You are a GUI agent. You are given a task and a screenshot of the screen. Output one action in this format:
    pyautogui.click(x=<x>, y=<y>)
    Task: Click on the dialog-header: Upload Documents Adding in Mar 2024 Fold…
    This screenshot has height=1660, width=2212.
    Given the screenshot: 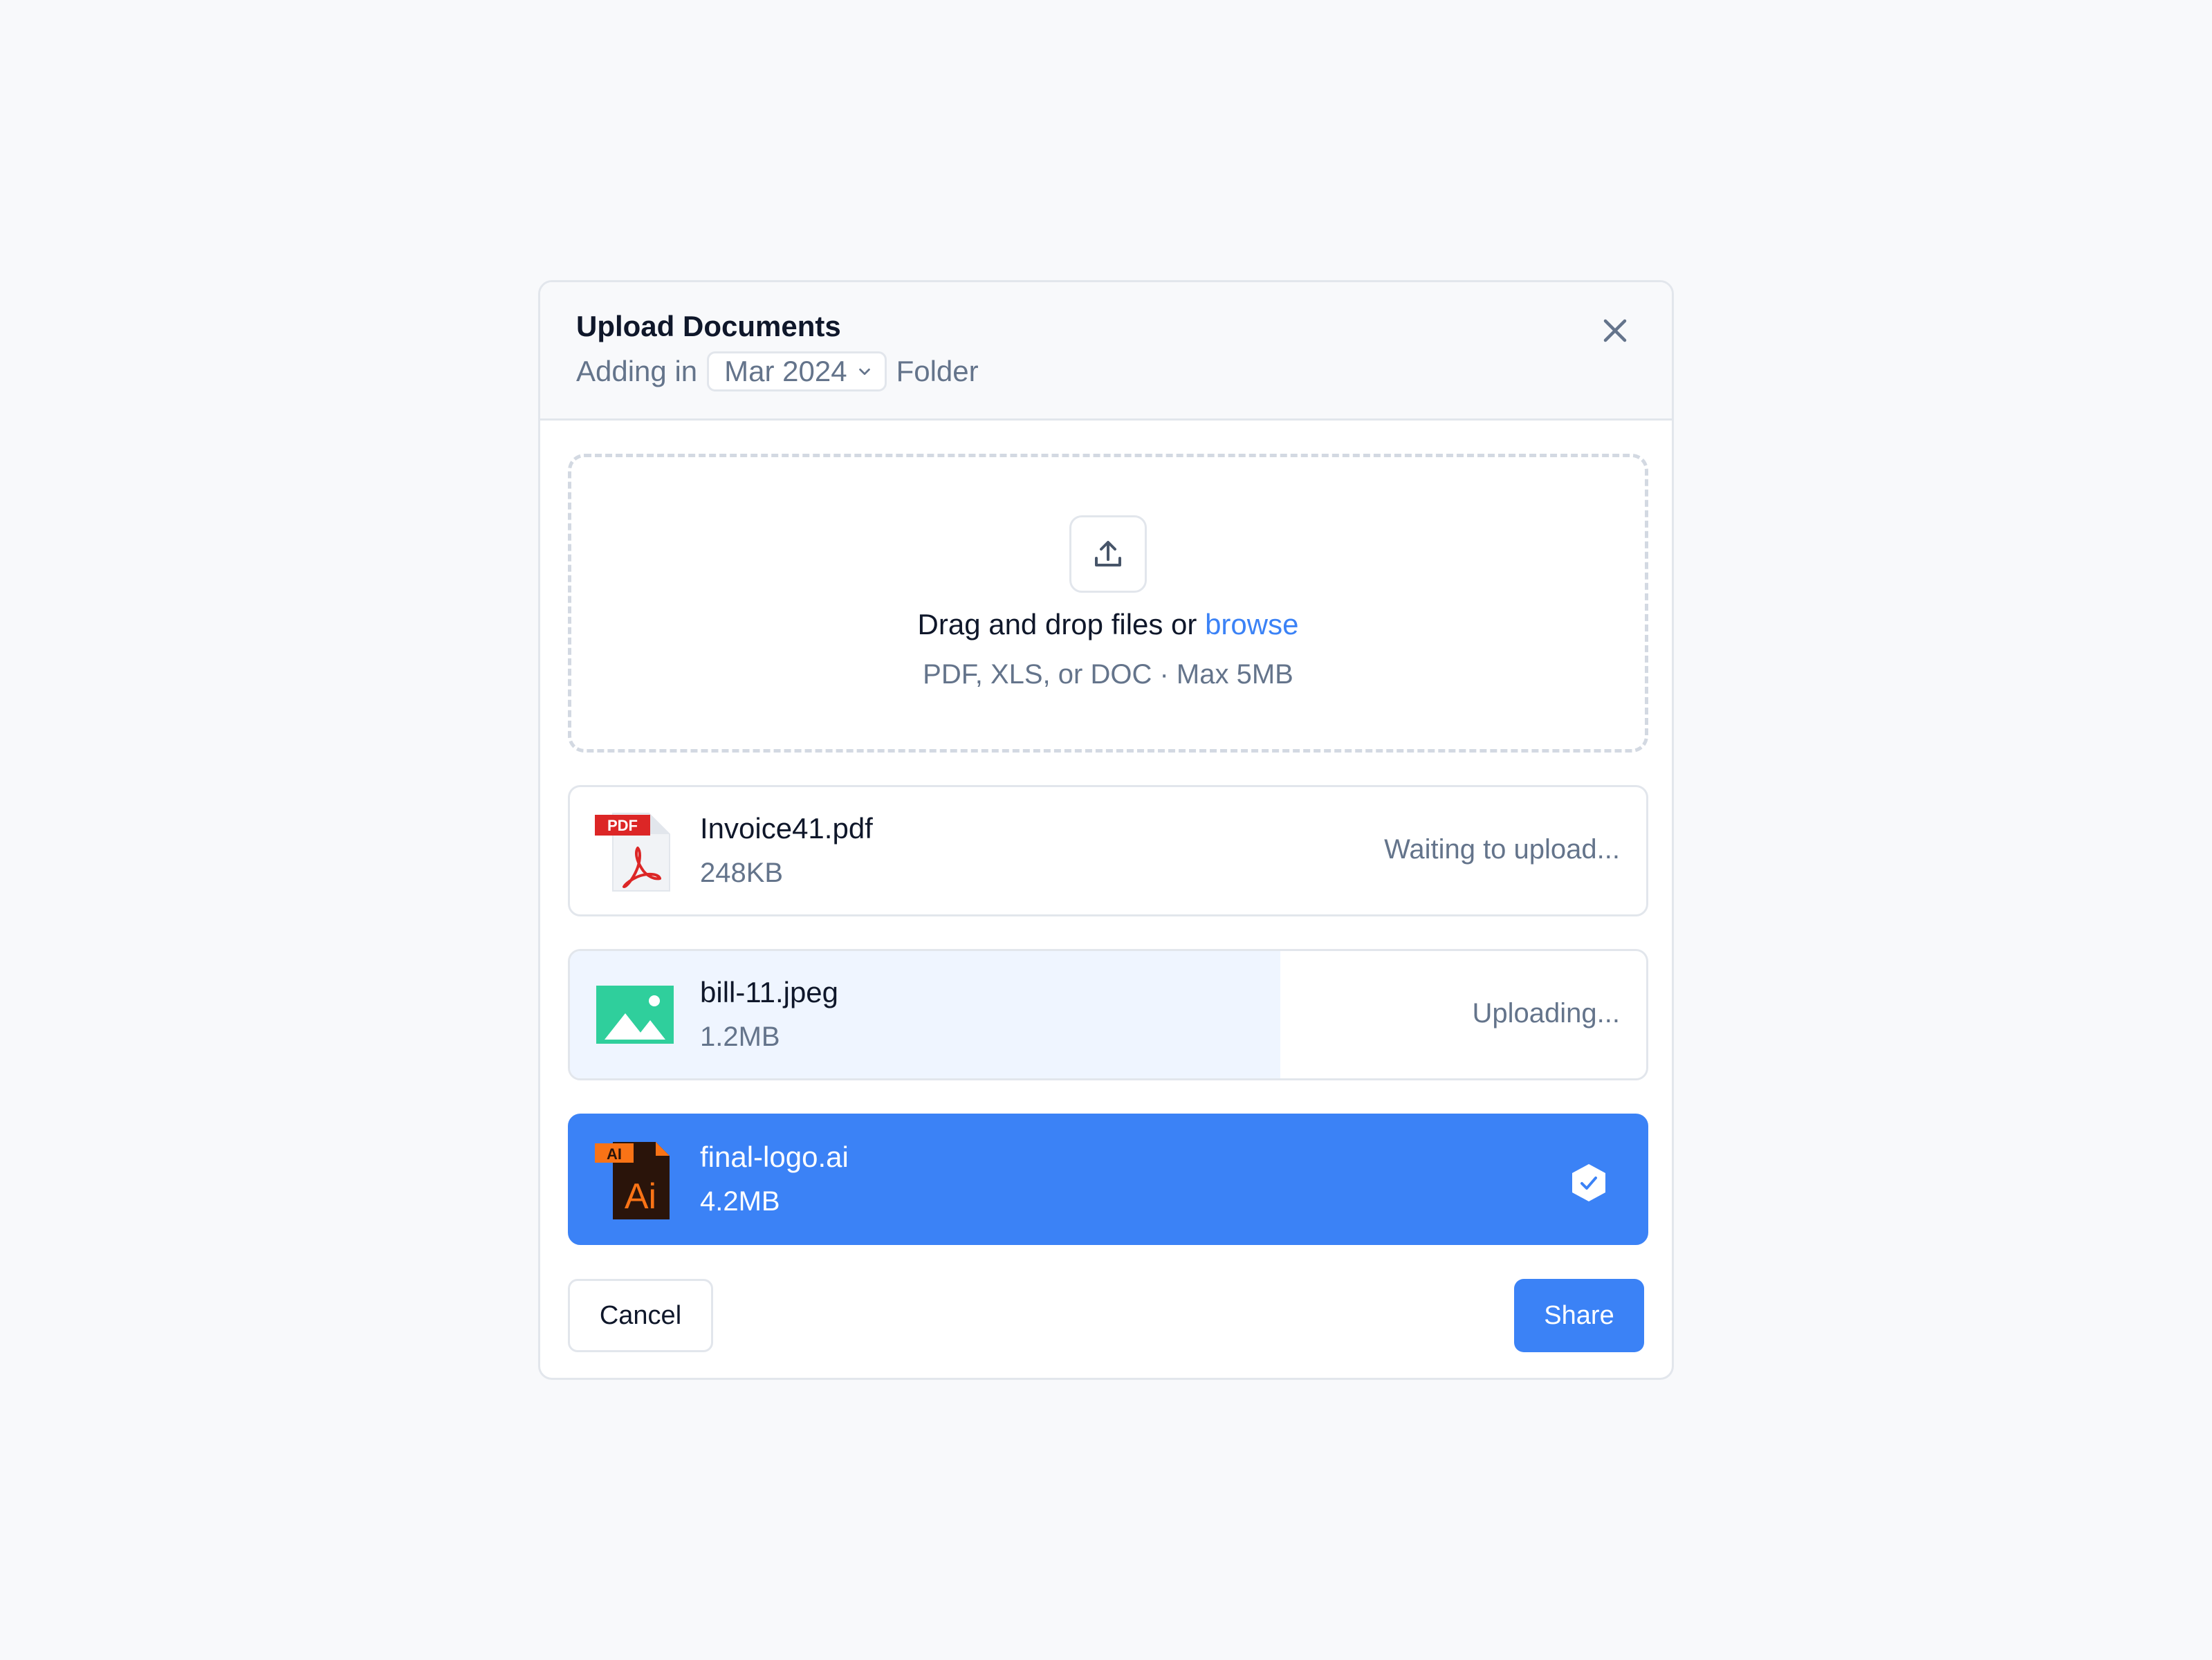 What is the action you would take?
    pyautogui.click(x=1106, y=351)
    